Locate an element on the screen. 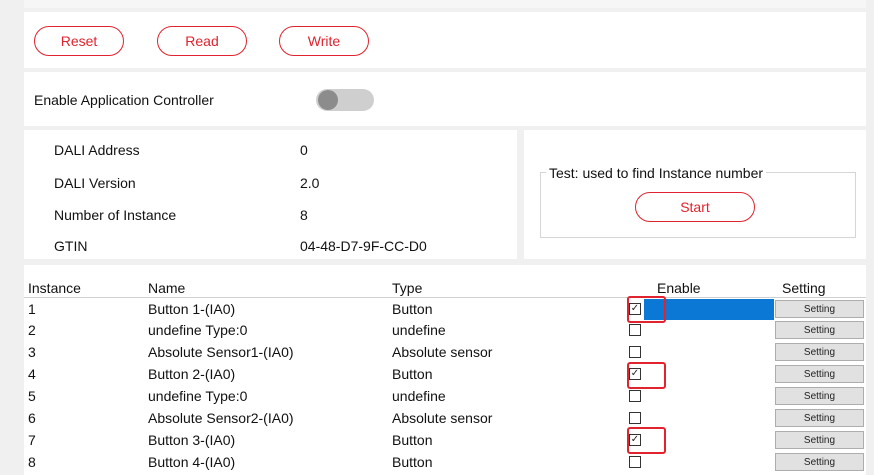 Image resolution: width=874 pixels, height=475 pixels. table-row: 4 Button 2-(IA0) Button ✓ Setting is located at coordinates (445, 374).